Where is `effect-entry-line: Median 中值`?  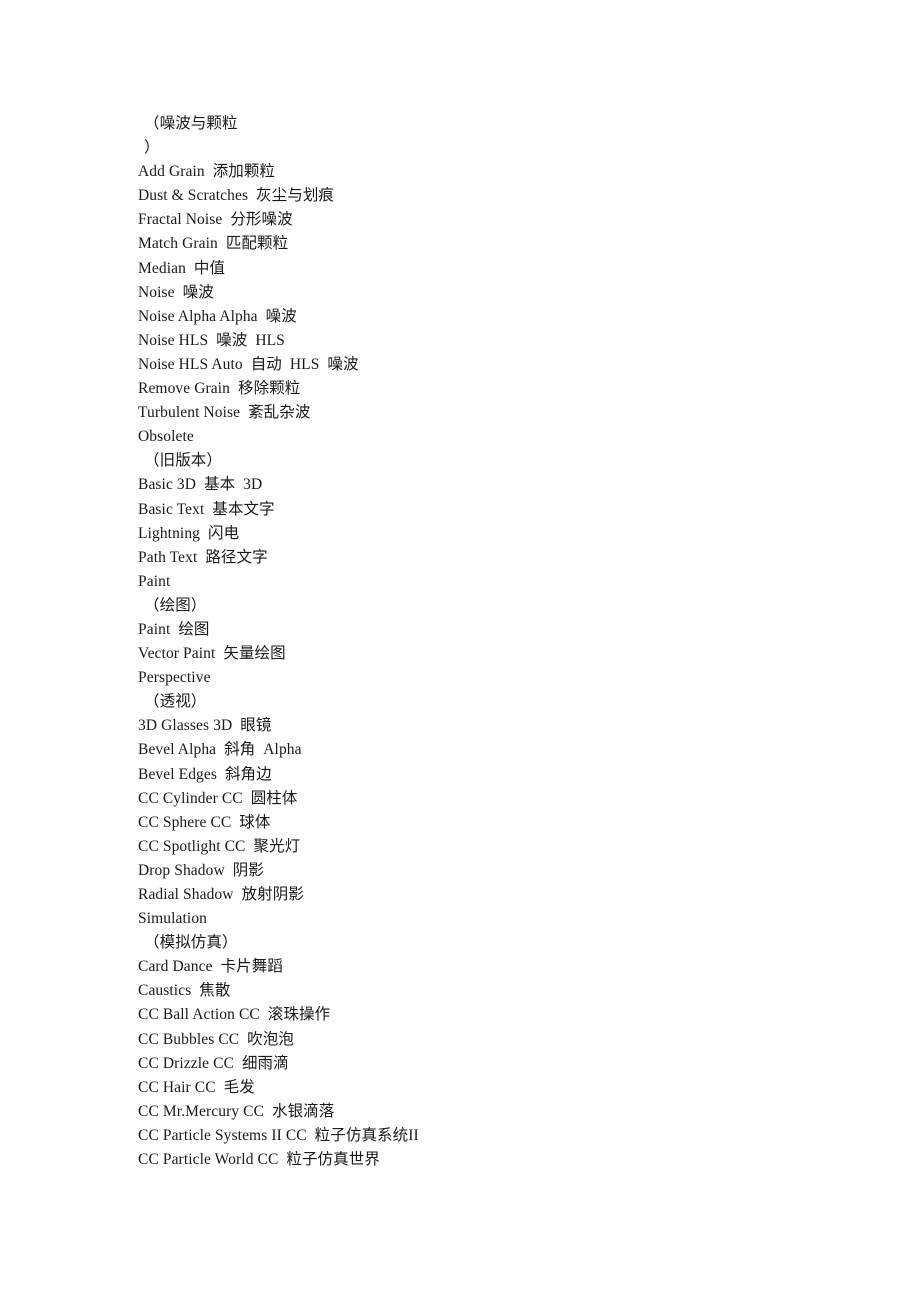 effect-entry-line: Median 中值 is located at coordinates (182, 268).